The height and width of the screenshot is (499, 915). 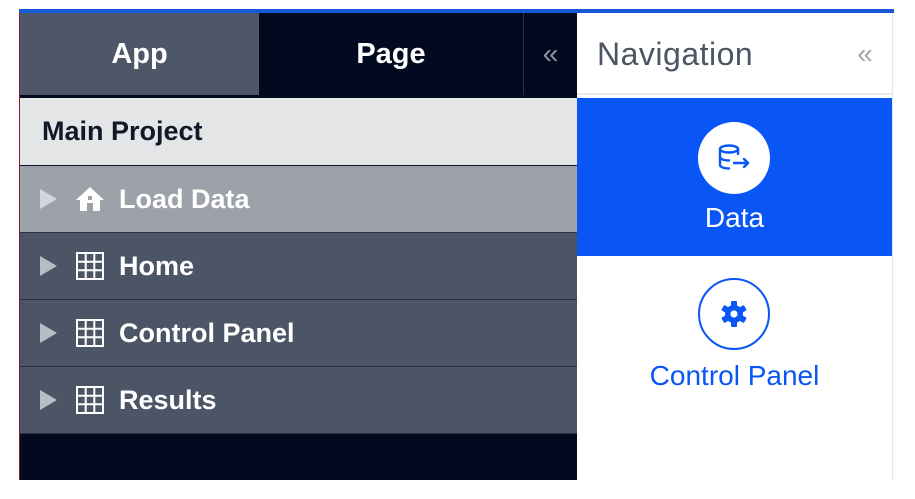 I want to click on gear-icon, so click(x=734, y=314).